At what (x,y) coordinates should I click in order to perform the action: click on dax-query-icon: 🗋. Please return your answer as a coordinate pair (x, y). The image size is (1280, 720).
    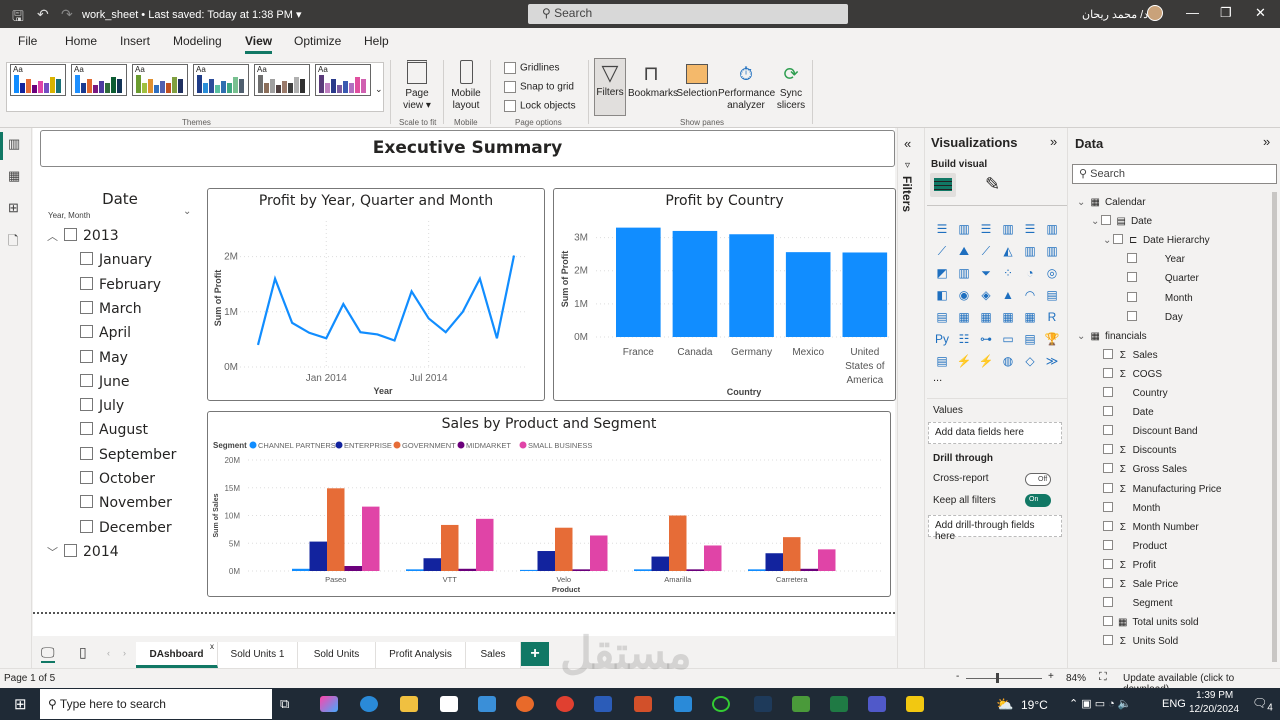
    Looking at the image, I should click on (13, 243).